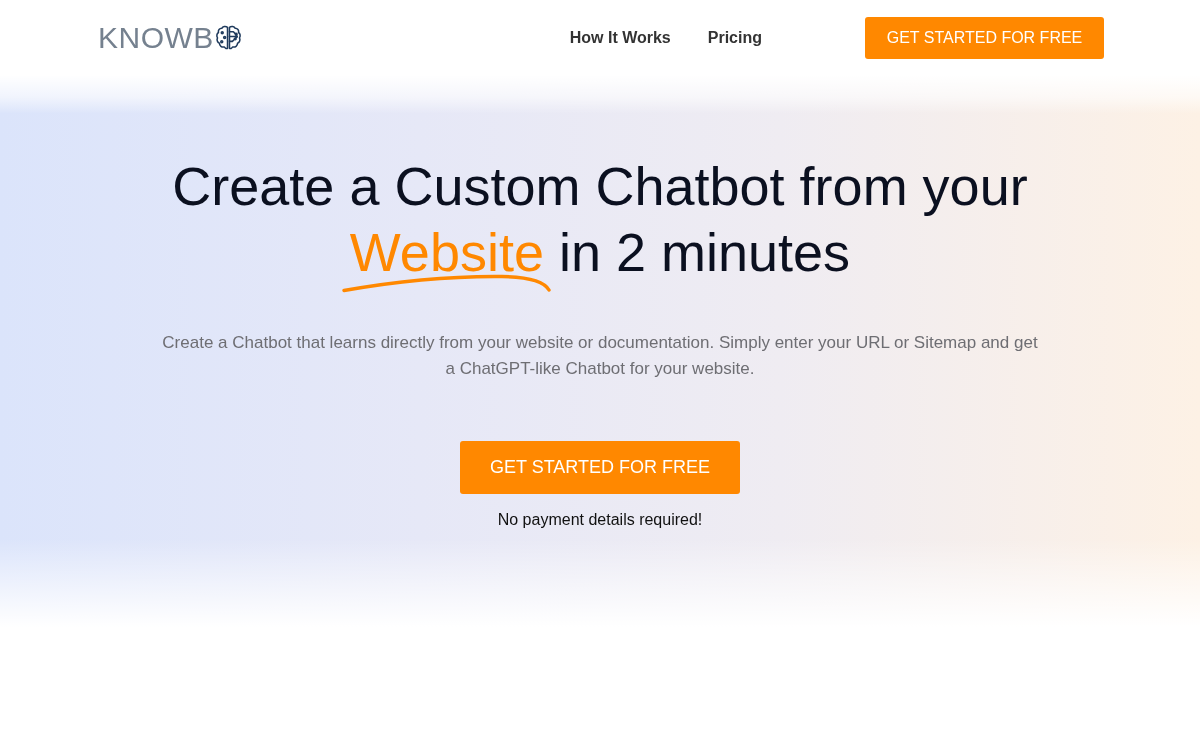 This screenshot has width=1200, height=750. Describe the element at coordinates (600, 356) in the screenshot. I see `hero-subtitle: Create a Chatbot that learns directly from your website or documentation. Simply enter your URL or Sitemap and get a ChatGPT-like Chatbot for your website.` at that location.